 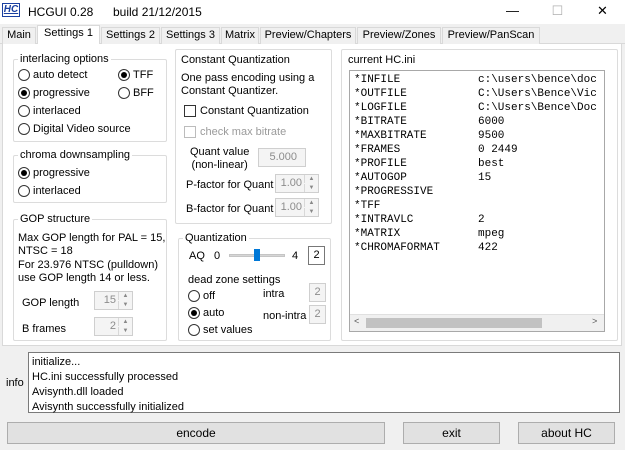 What do you see at coordinates (454, 323) in the screenshot?
I see `hscroll-thumb` at bounding box center [454, 323].